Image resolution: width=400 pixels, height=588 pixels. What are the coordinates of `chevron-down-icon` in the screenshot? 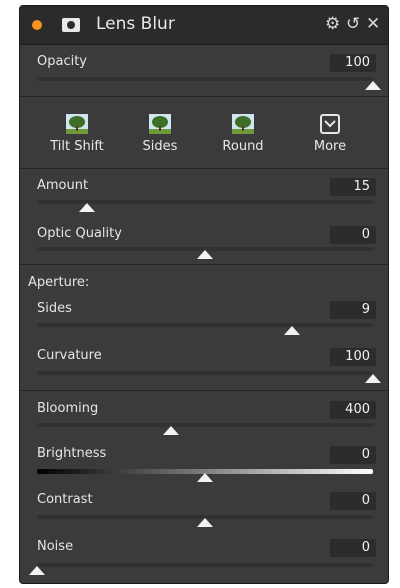 It's located at (330, 124).